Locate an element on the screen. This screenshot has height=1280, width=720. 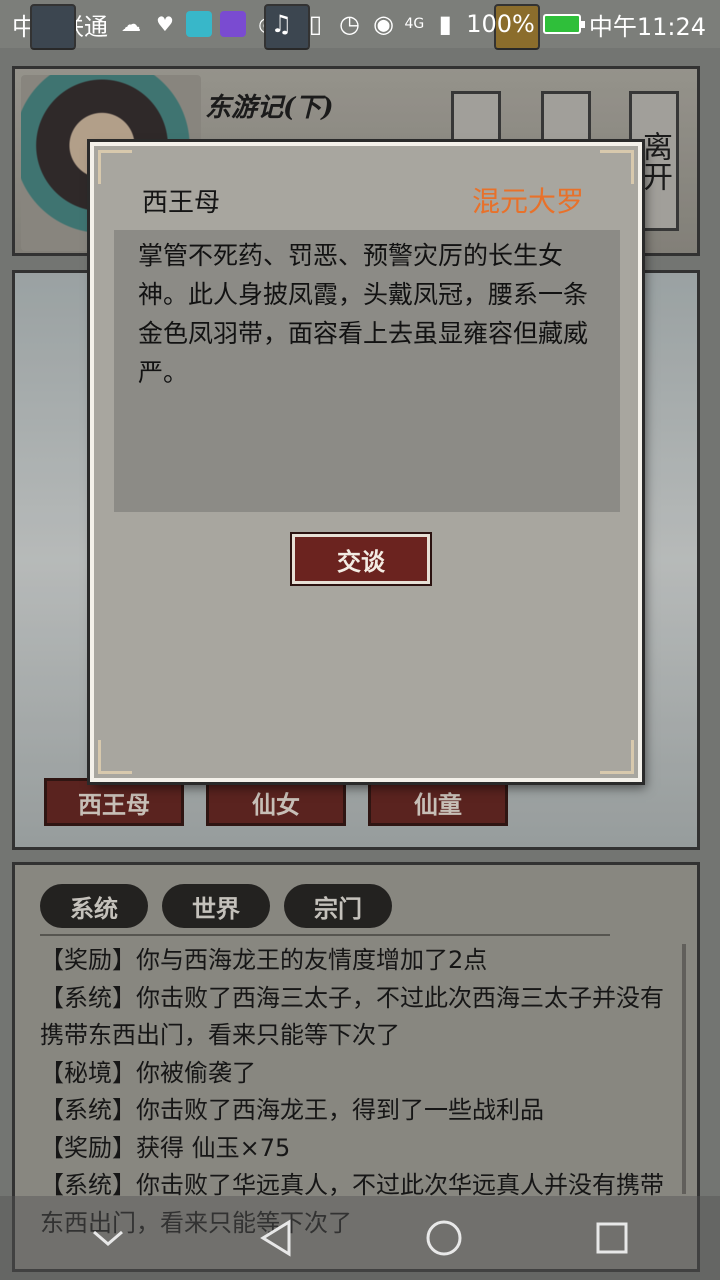
book-app-icon is located at coordinates (199, 24).